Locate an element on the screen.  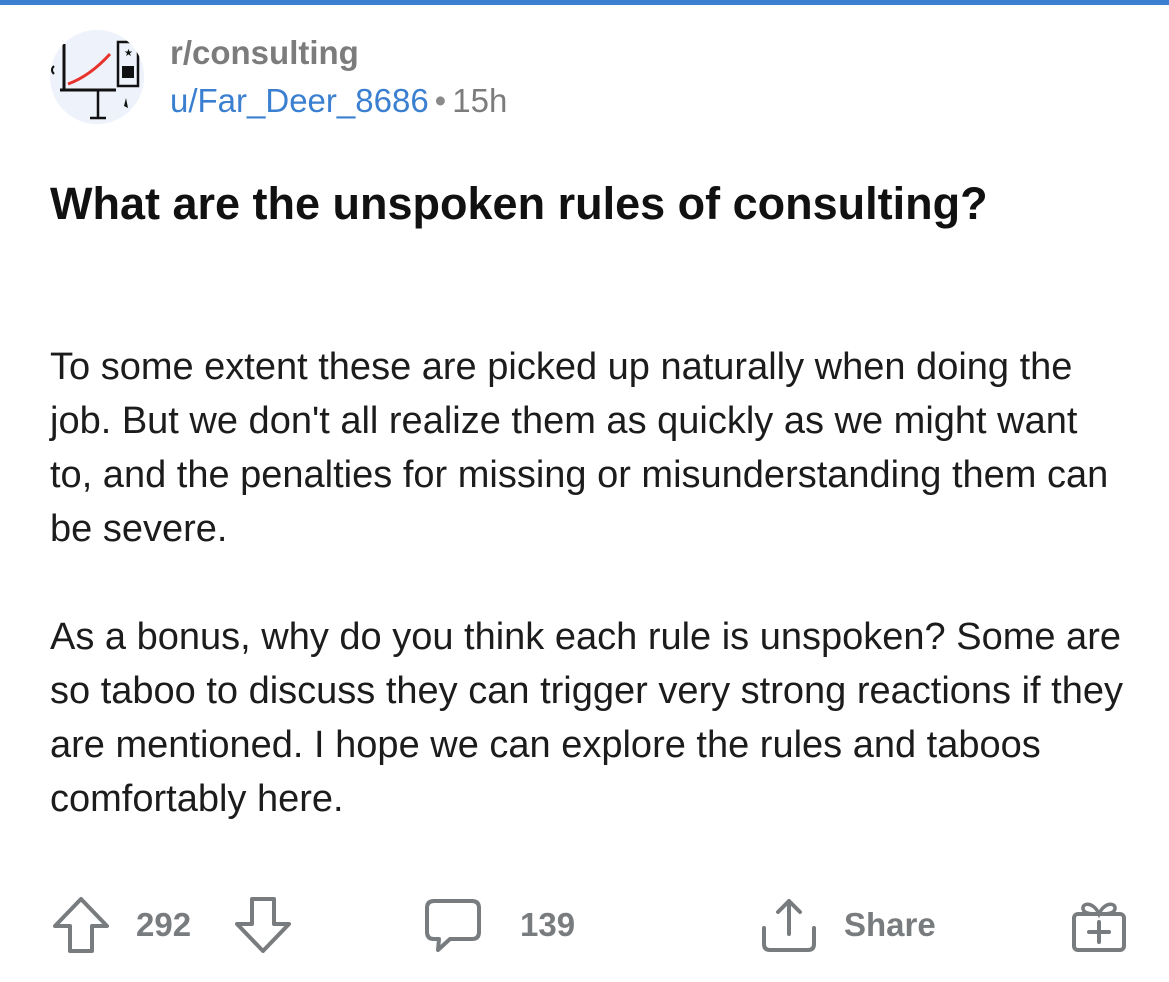
arrow-up-icon is located at coordinates (81, 925).